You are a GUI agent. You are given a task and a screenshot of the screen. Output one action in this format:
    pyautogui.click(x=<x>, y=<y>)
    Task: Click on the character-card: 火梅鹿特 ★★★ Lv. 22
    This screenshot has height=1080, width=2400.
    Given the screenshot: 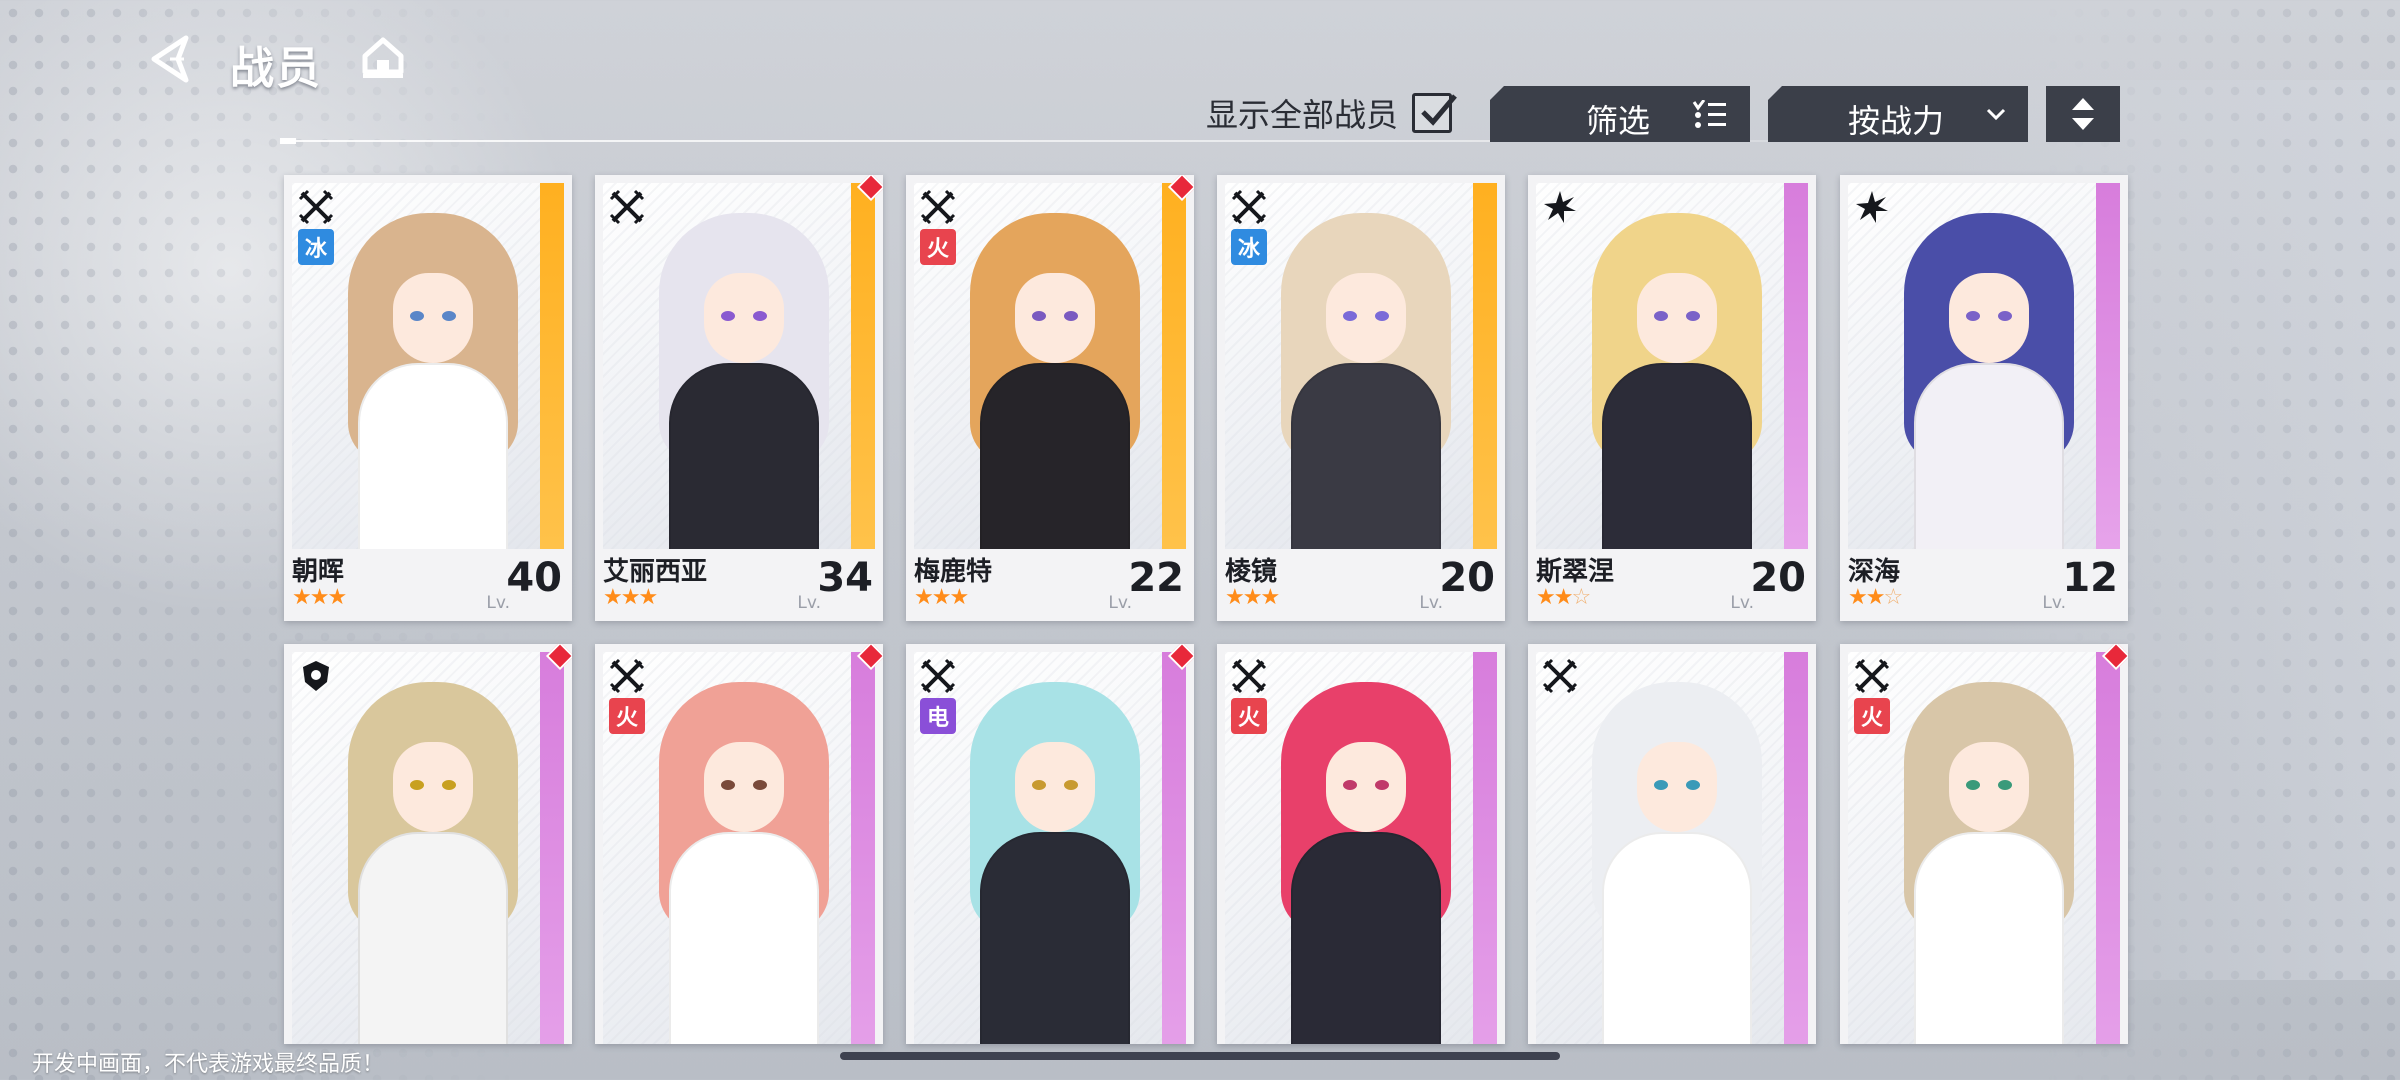 What is the action you would take?
    pyautogui.click(x=1050, y=398)
    